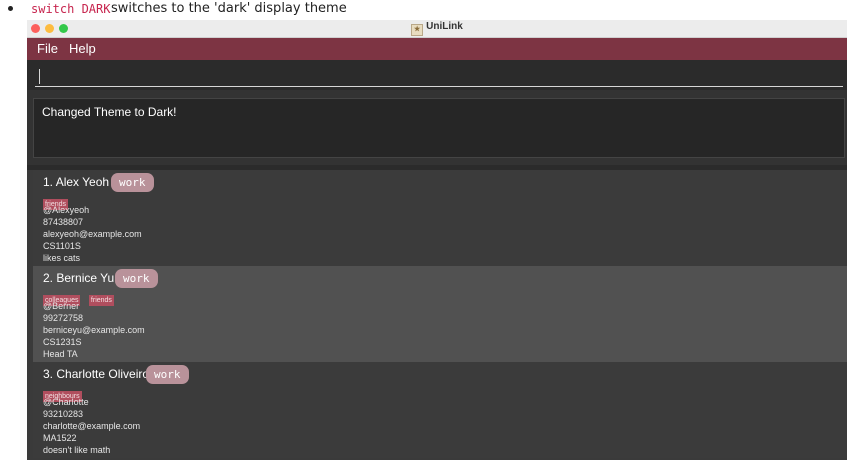 The width and height of the screenshot is (847, 460). Describe the element at coordinates (57, 201) in the screenshot. I see `tag-list: friends` at that location.